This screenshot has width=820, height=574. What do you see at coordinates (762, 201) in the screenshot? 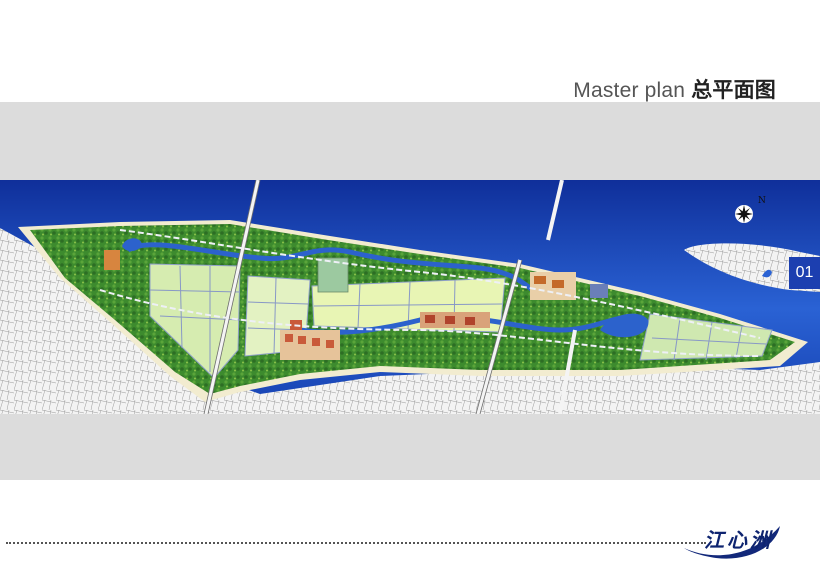
I see `north-label: N` at bounding box center [762, 201].